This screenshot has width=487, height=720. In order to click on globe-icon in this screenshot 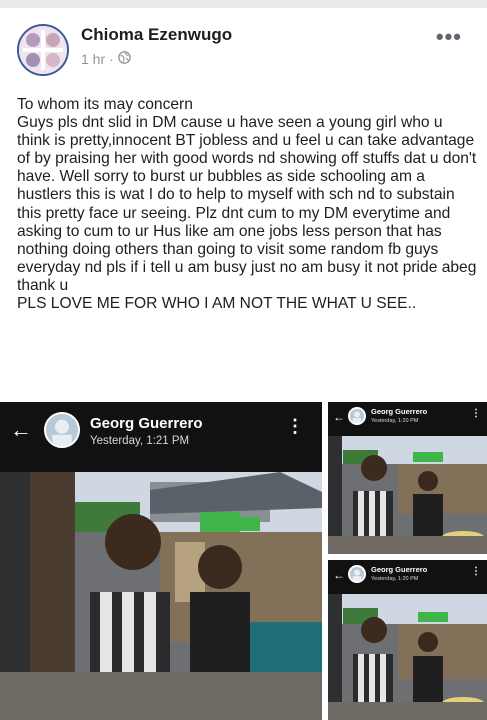, I will do `click(124, 59)`.